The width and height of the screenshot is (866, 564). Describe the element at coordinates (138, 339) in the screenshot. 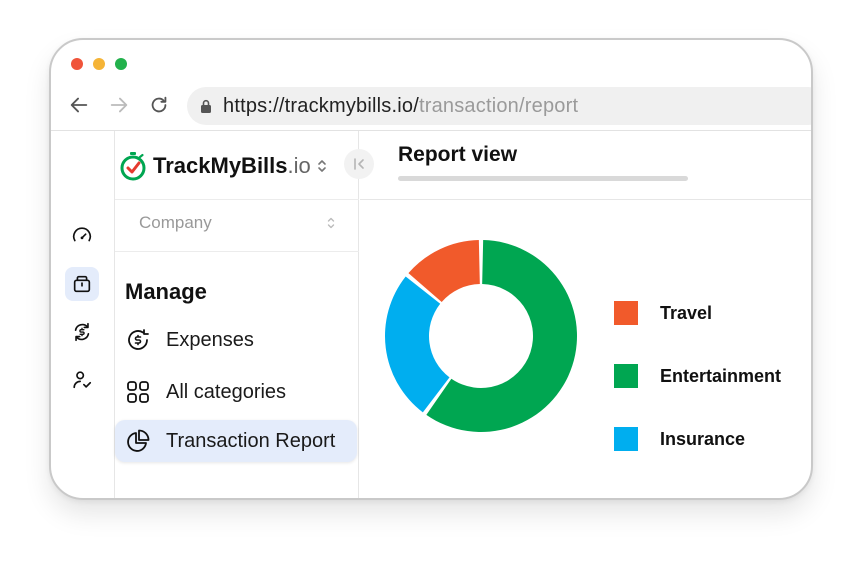

I see `dollar-refresh-icon` at that location.